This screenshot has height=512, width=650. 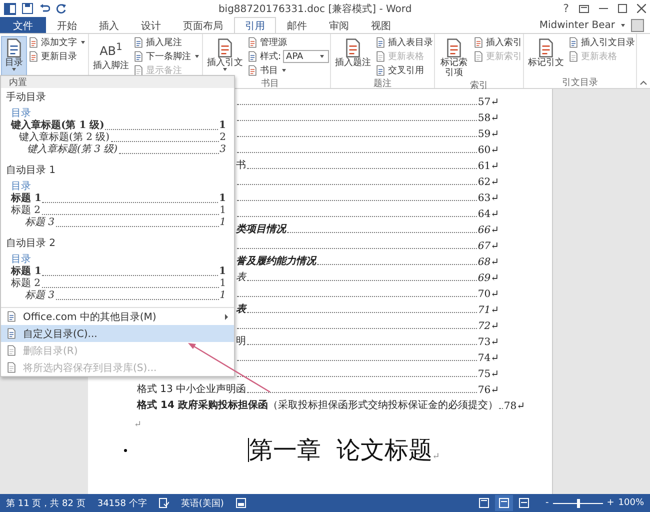 I want to click on ribbon-button: 交叉引用, so click(x=404, y=70).